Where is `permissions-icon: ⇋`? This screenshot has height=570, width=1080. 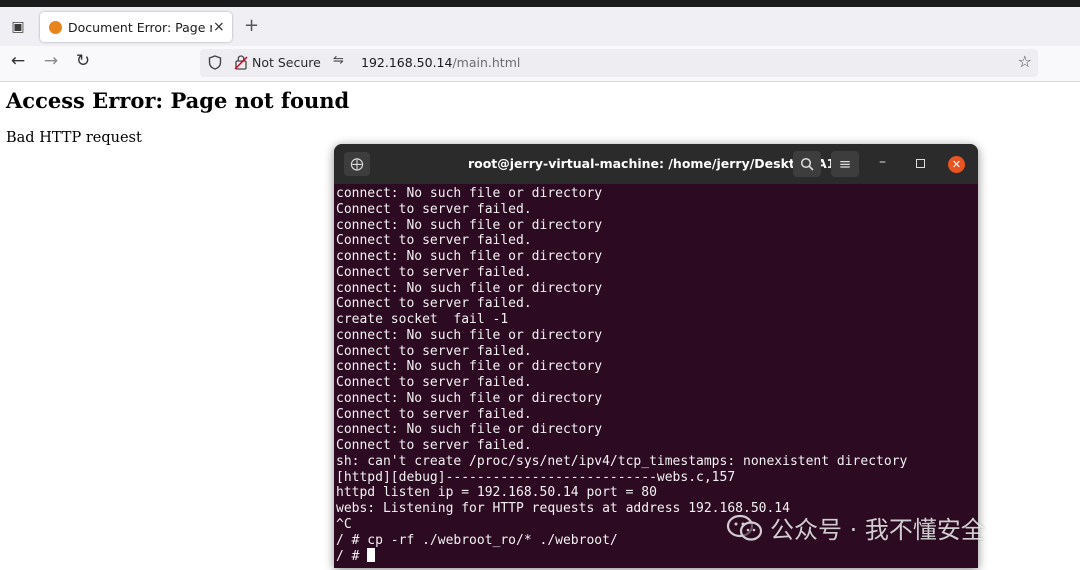 permissions-icon: ⇋ is located at coordinates (338, 60).